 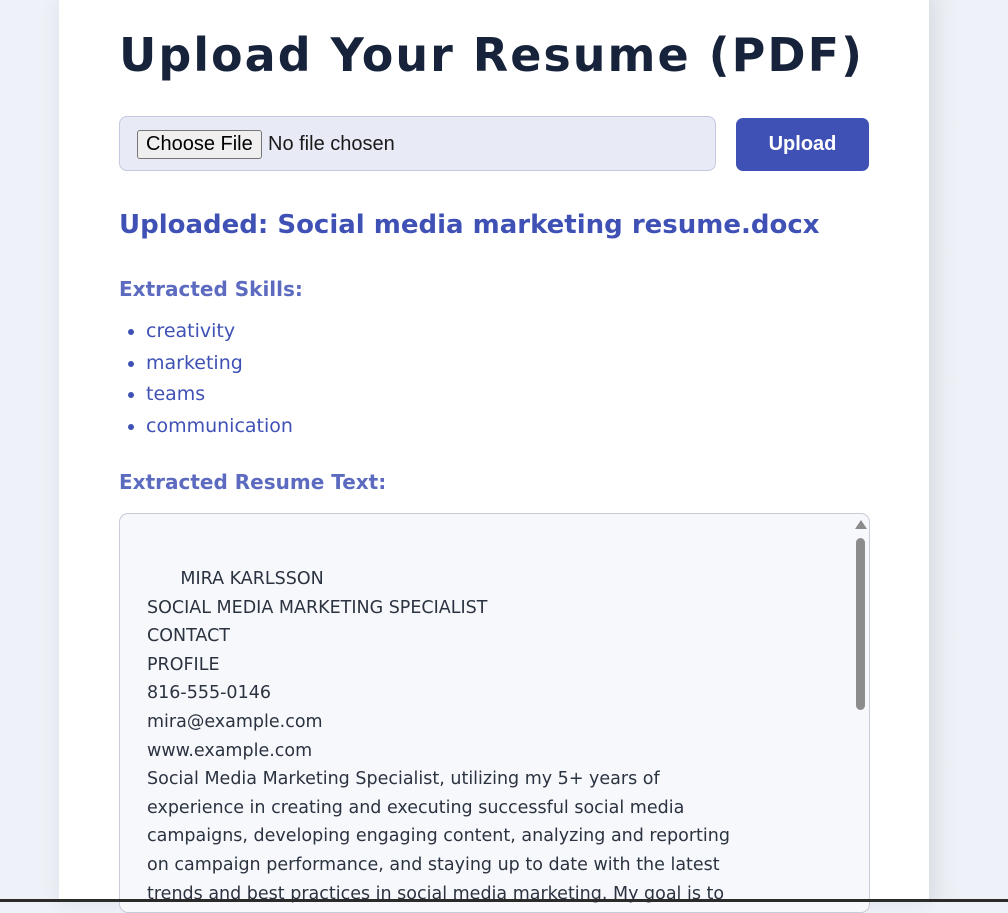 I want to click on extracted-skills-heading: Extracted Skills:, so click(x=211, y=289).